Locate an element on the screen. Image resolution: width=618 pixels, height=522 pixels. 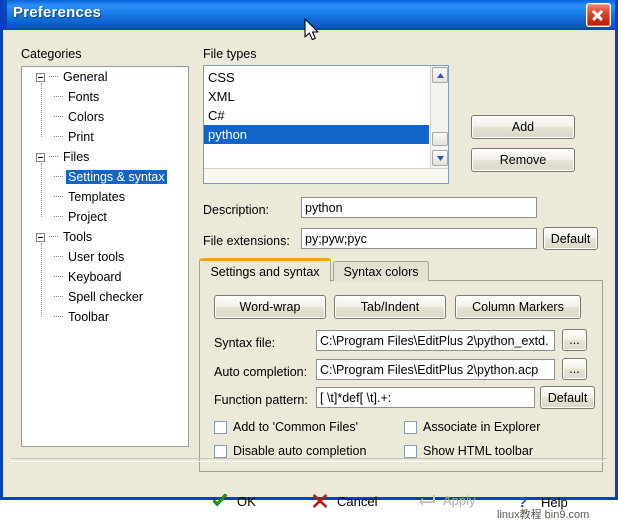
checkbox-show-html-toolbar: Show HTML toolbar is located at coordinates (468, 451).